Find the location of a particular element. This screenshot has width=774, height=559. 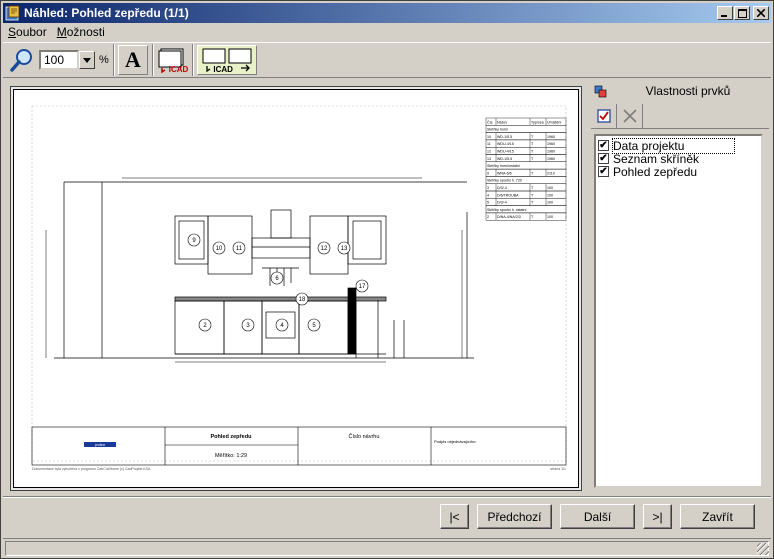

table-cell: 5 is located at coordinates (488, 203).